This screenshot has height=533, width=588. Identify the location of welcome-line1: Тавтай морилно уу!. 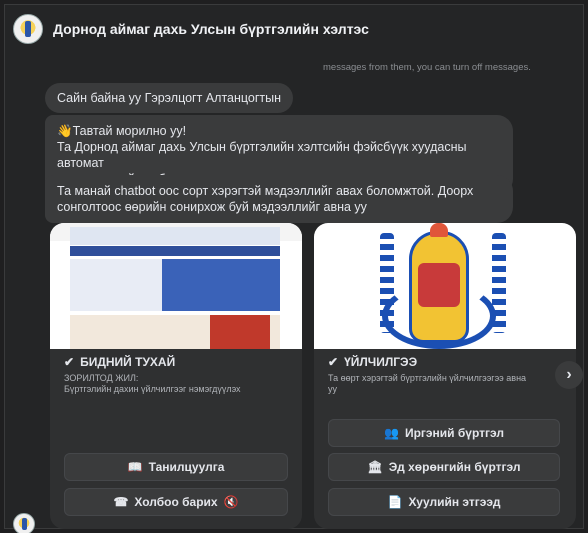
(129, 131).